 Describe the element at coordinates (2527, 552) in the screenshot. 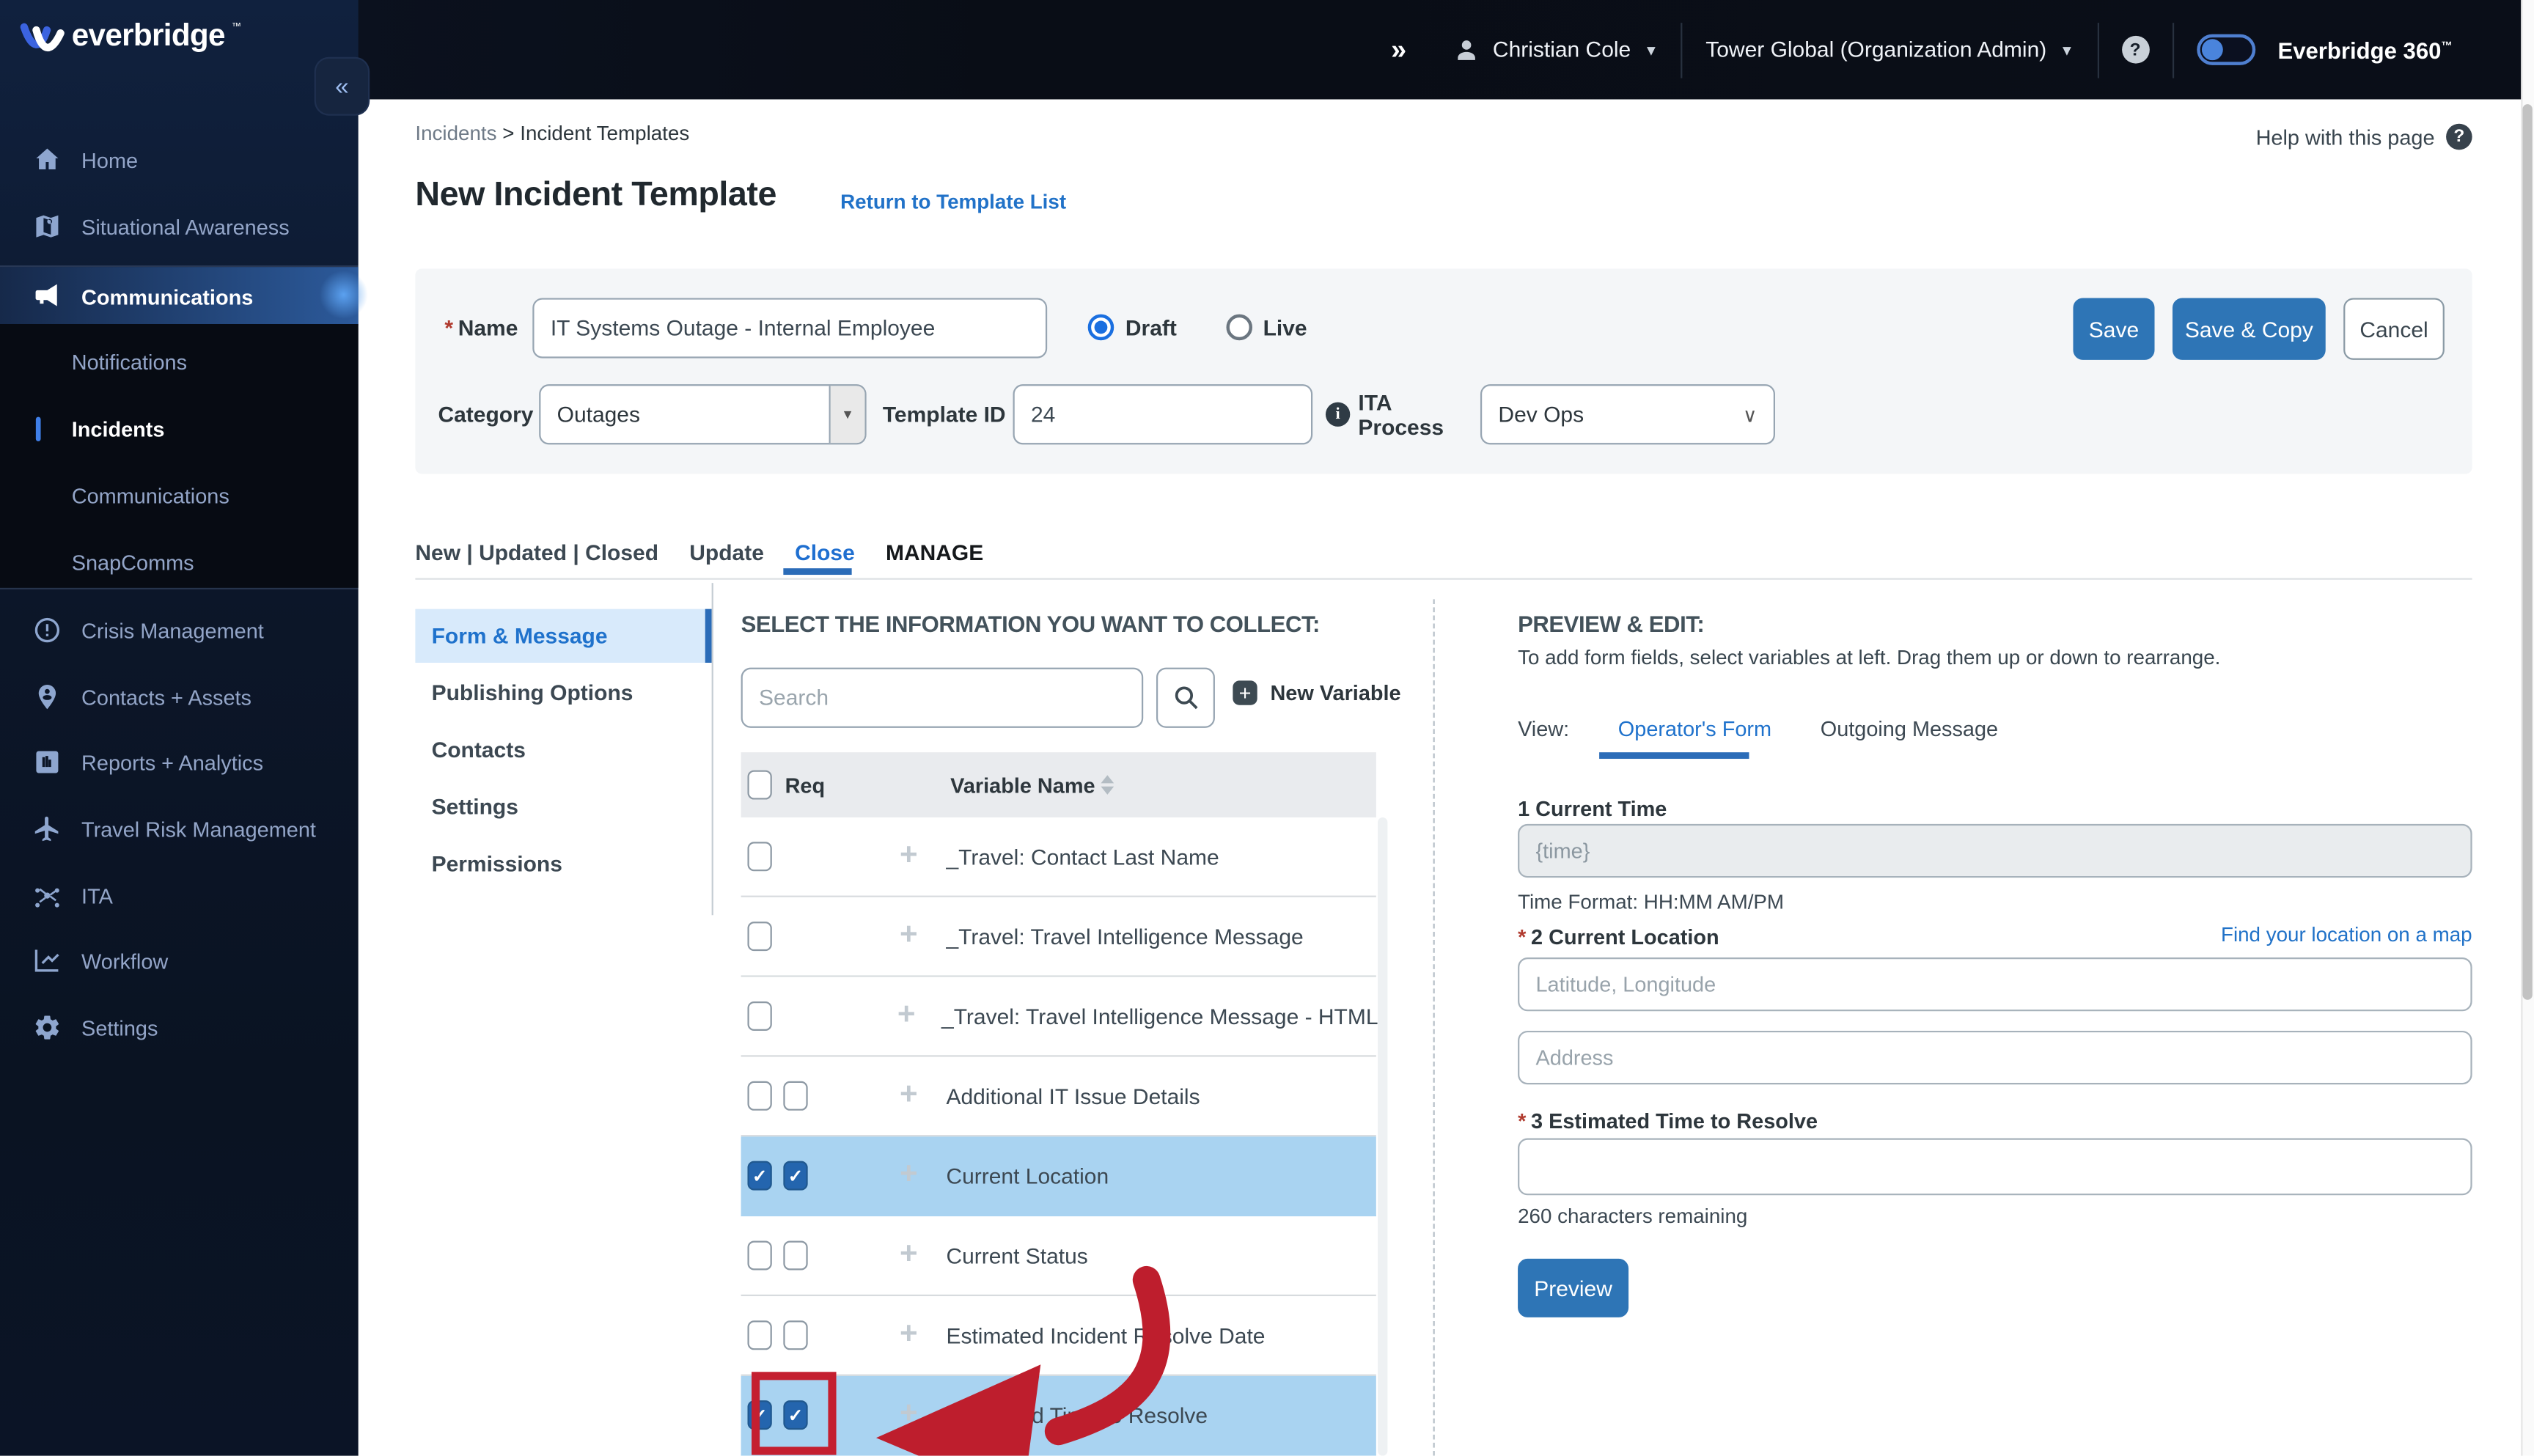

I see `page-scrollbar-thumb` at that location.